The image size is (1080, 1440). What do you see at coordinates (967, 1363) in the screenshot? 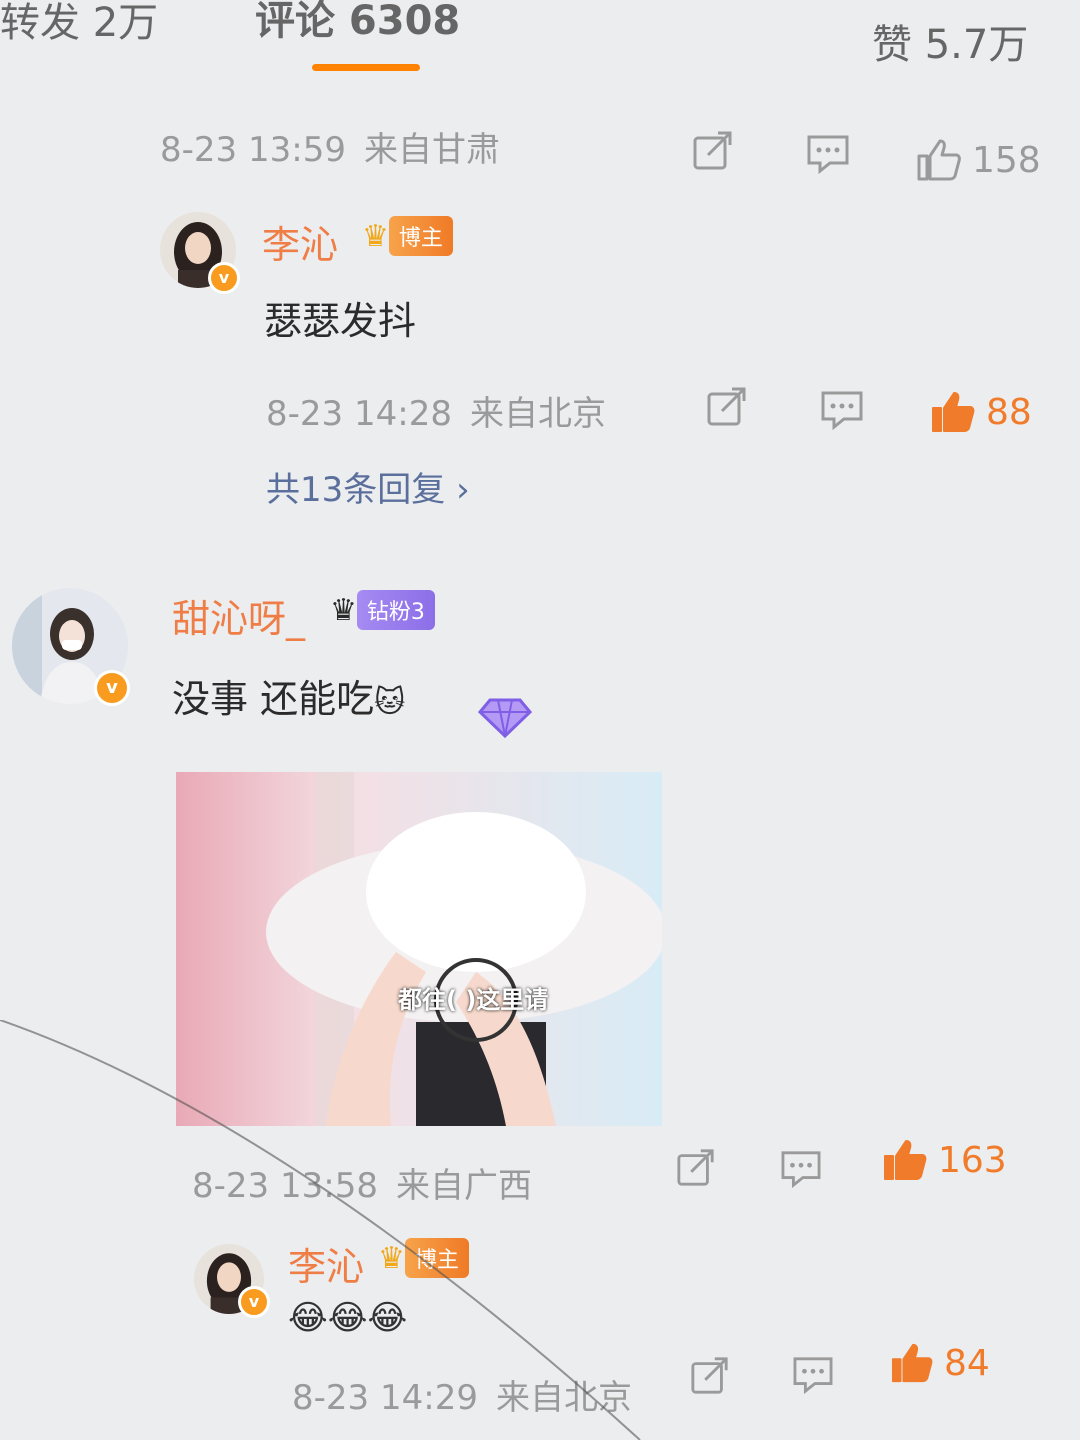
I see `like-count: 84` at bounding box center [967, 1363].